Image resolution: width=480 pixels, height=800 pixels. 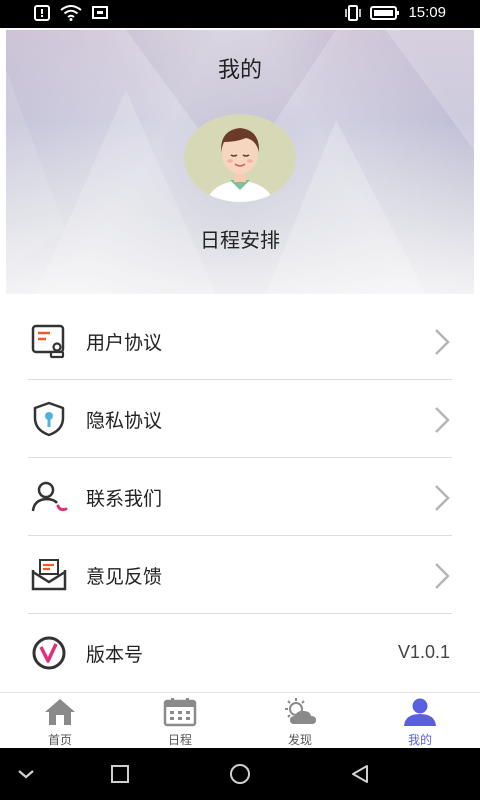 What do you see at coordinates (60, 712) in the screenshot?
I see `home-icon` at bounding box center [60, 712].